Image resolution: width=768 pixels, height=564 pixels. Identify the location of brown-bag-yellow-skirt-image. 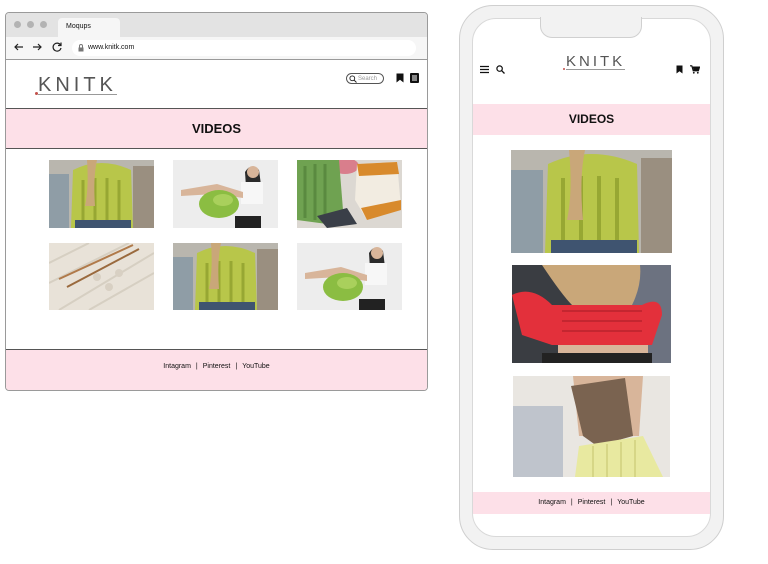
(591, 426).